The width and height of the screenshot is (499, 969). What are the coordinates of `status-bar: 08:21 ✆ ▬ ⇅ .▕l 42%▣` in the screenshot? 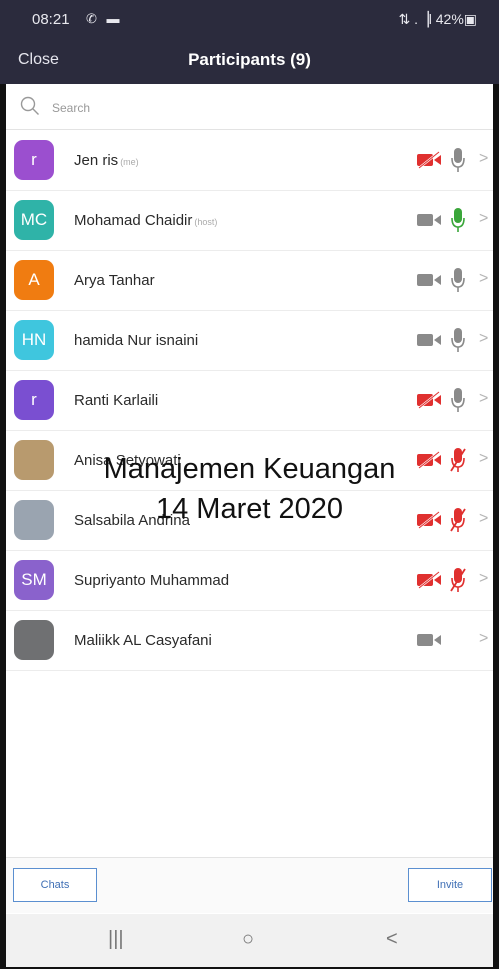 It's located at (249, 19).